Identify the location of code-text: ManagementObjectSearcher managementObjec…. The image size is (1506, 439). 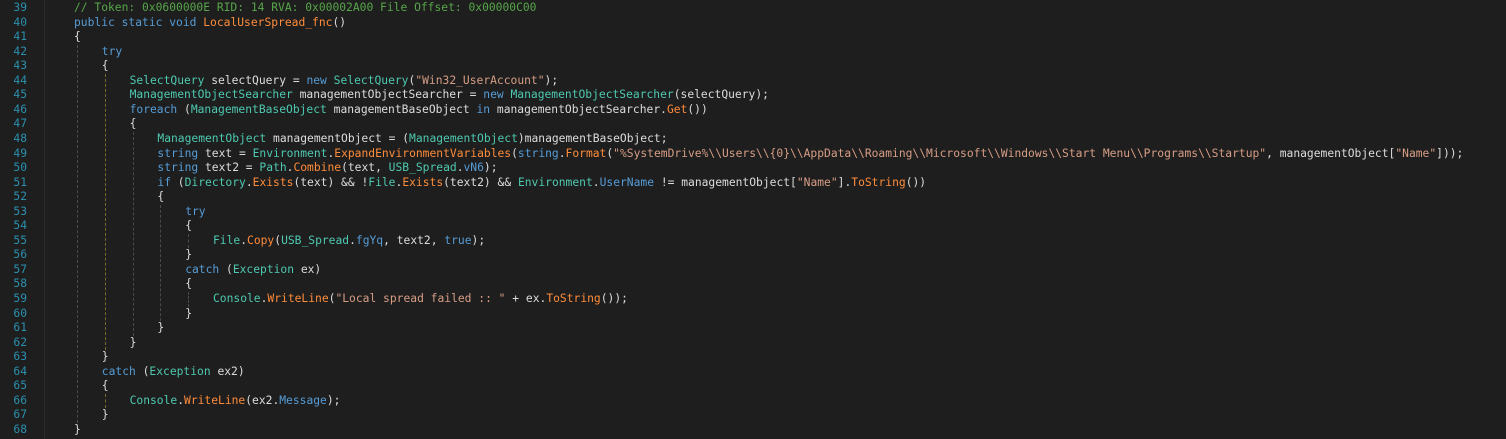
(449, 95).